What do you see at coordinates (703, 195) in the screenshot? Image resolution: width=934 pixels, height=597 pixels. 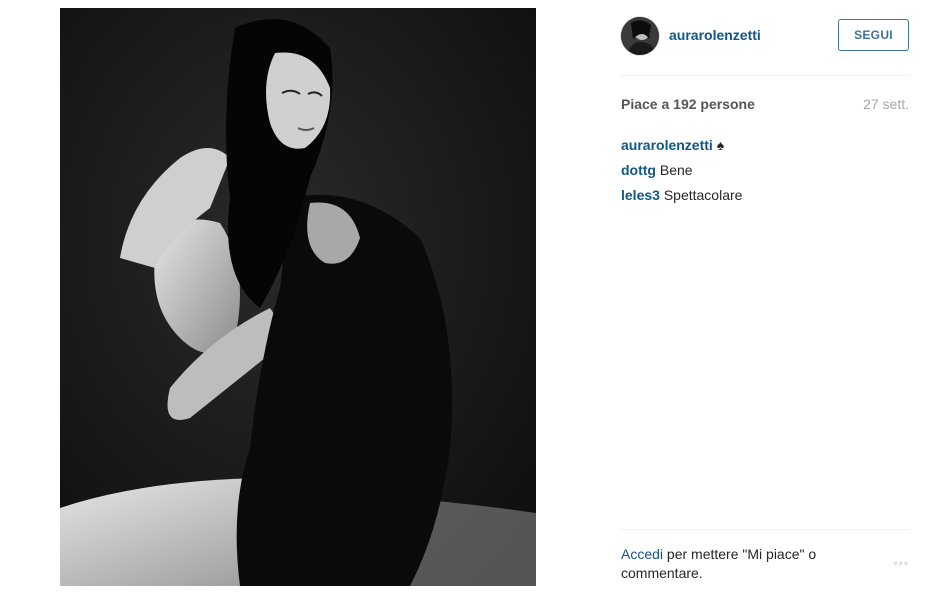 I see `comment-text: Spettacolare` at bounding box center [703, 195].